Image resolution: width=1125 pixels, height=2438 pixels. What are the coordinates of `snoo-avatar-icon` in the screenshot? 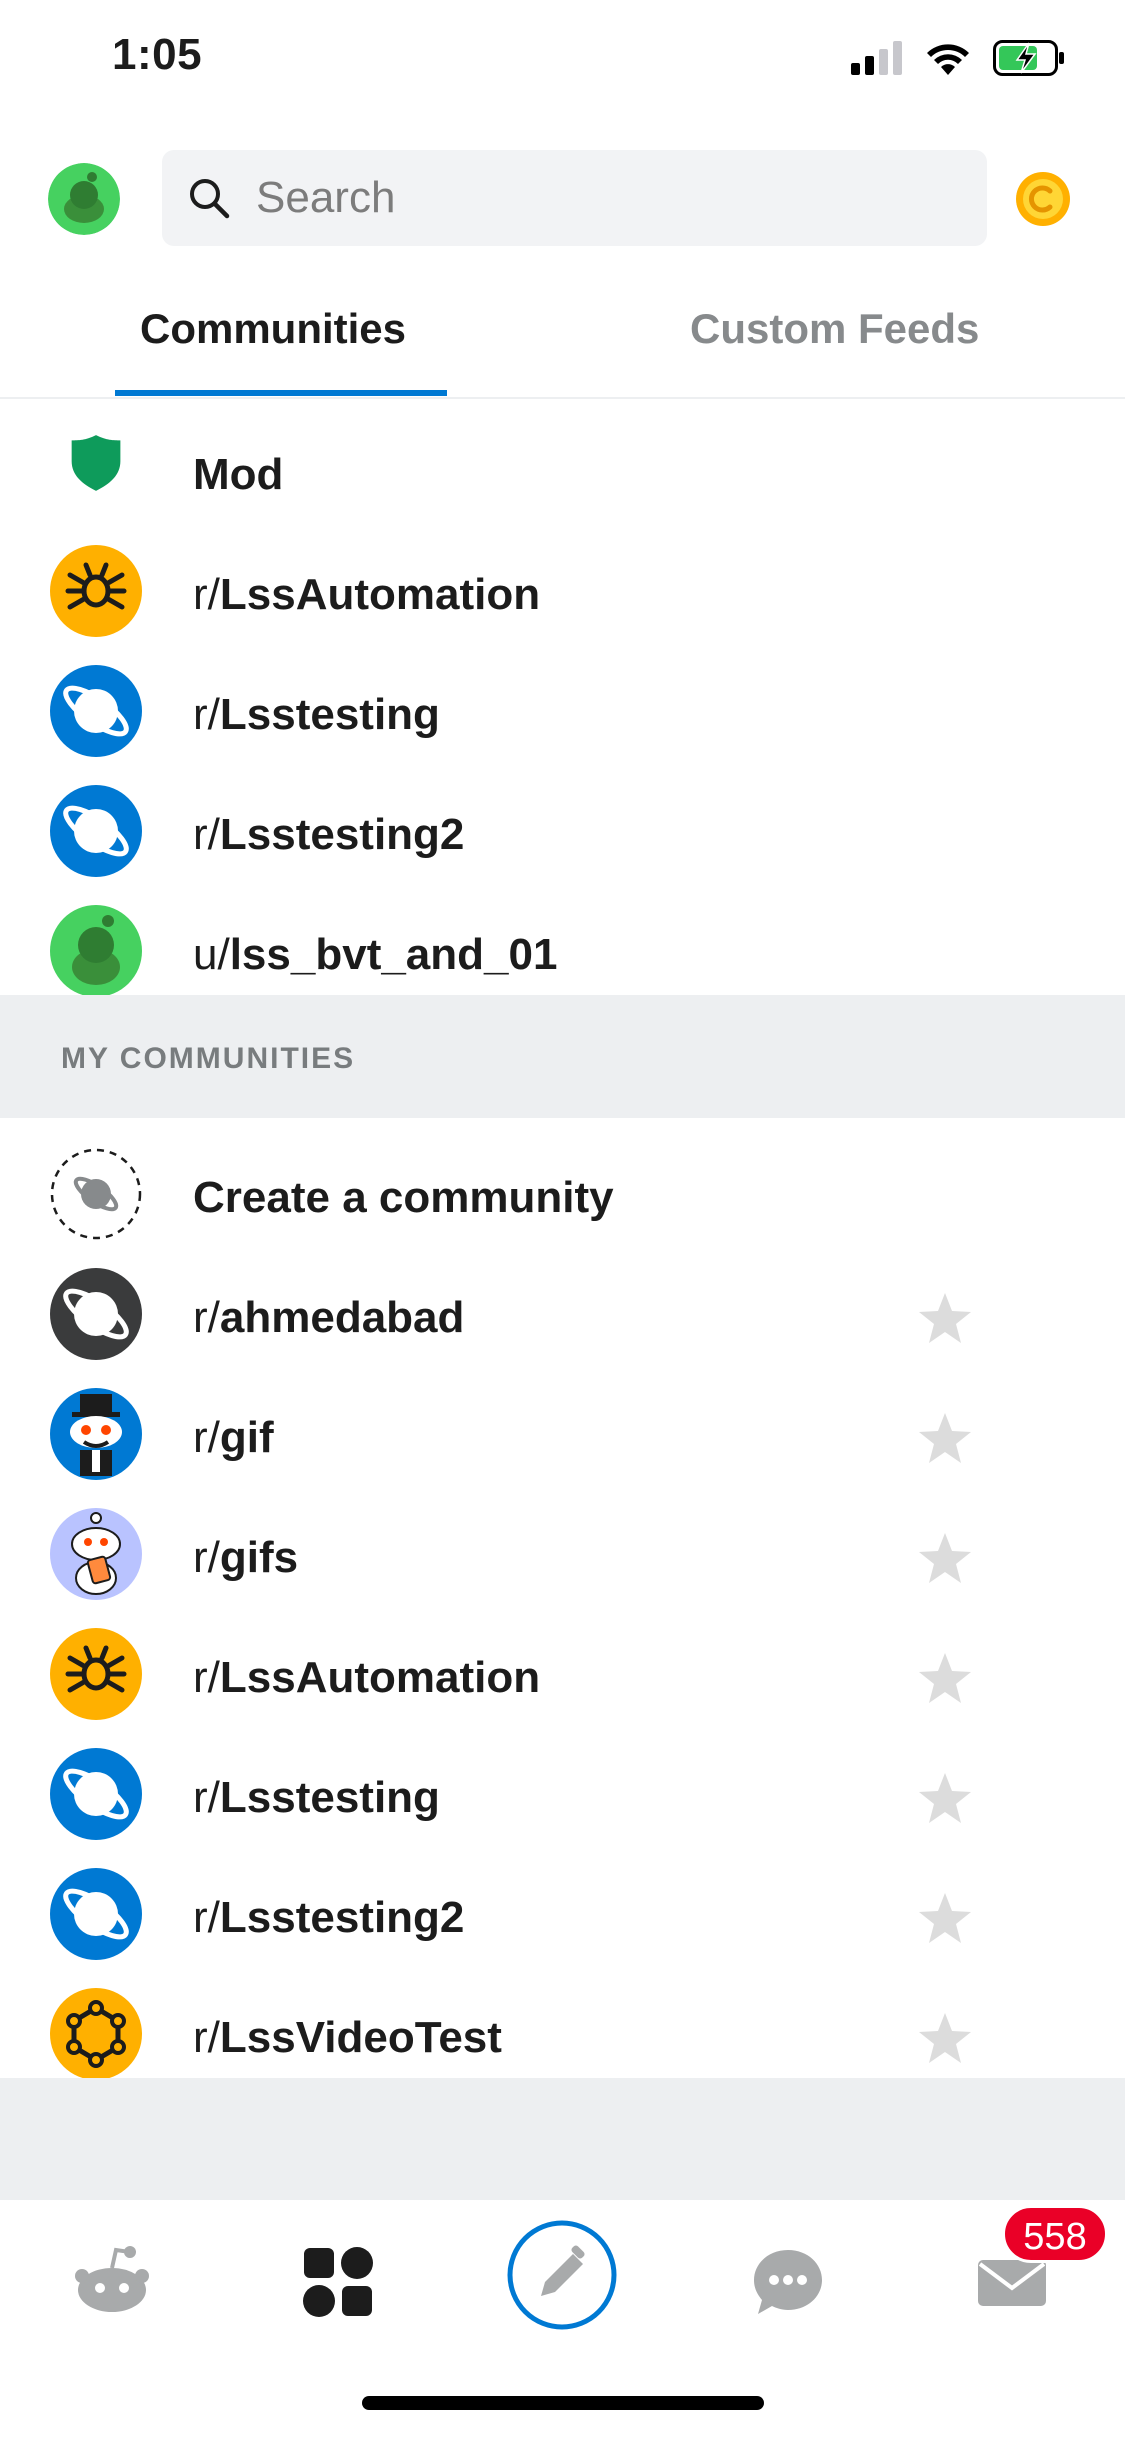 It's located at (96, 951).